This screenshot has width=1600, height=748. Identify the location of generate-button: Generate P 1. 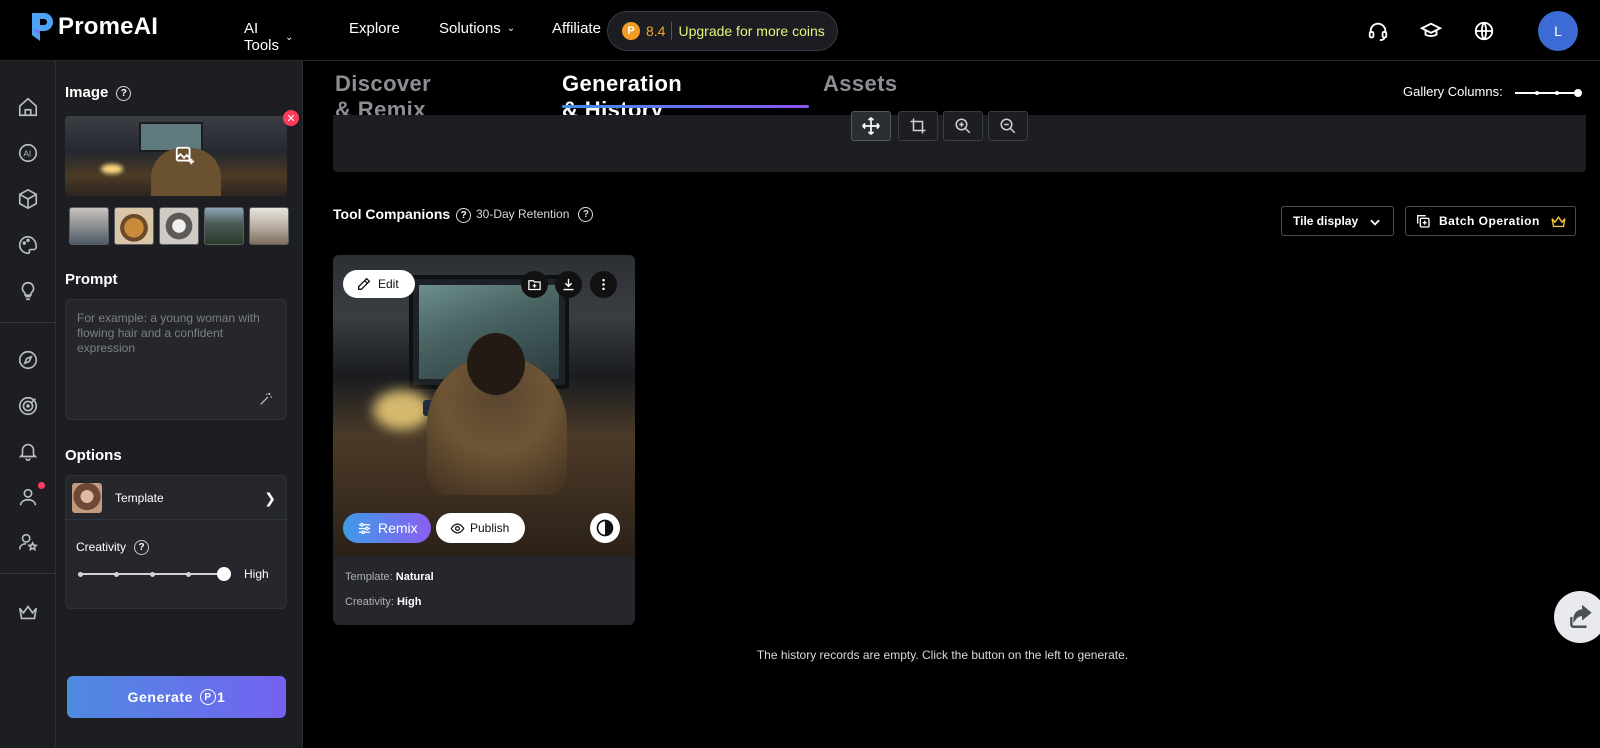
(176, 697).